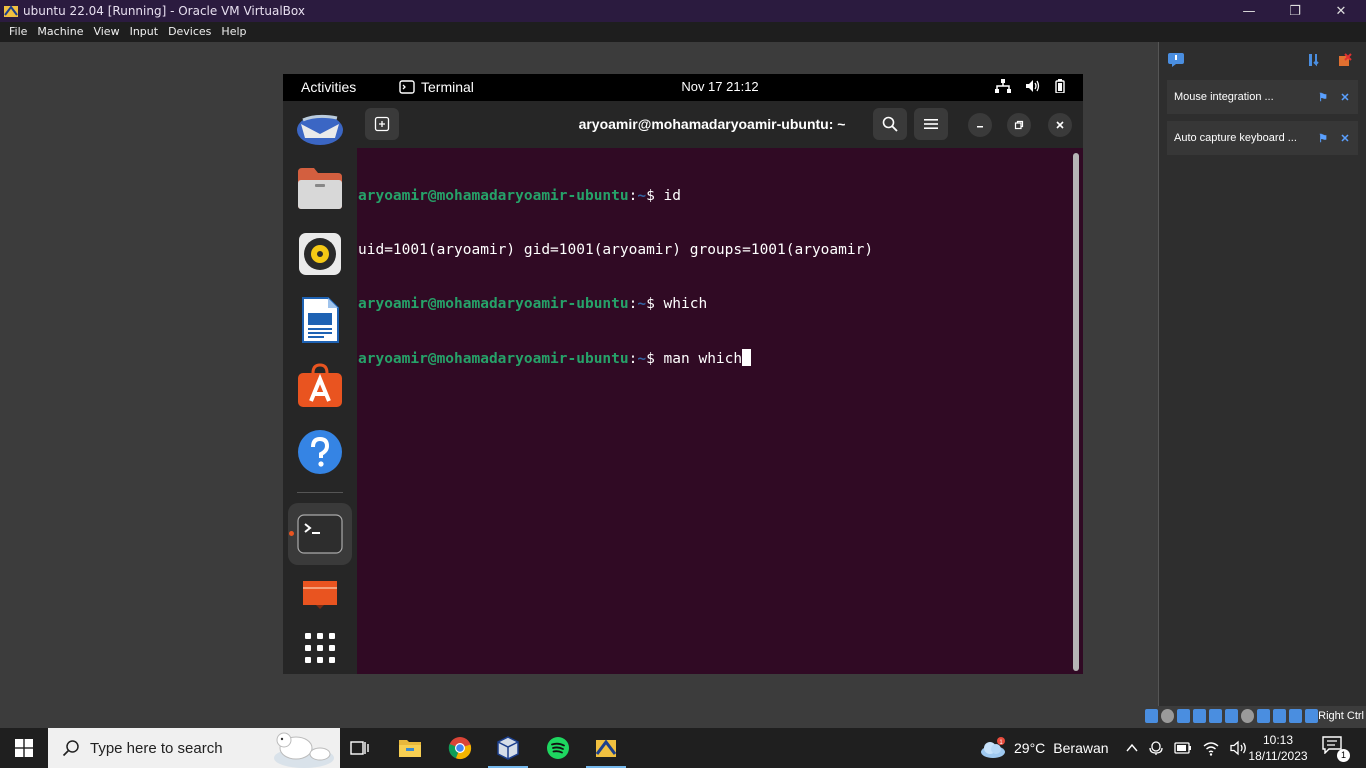  Describe the element at coordinates (533, 304) in the screenshot. I see `terminal-line: aryoamir@mohamadaryoamir-ubuntu:~$ which` at that location.